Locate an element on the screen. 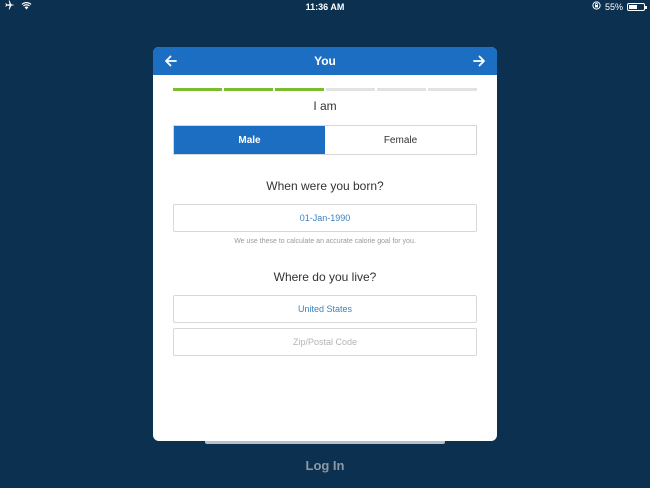 Image resolution: width=650 pixels, height=488 pixels. status-bar: 11:36 AM 55% is located at coordinates (325, 7).